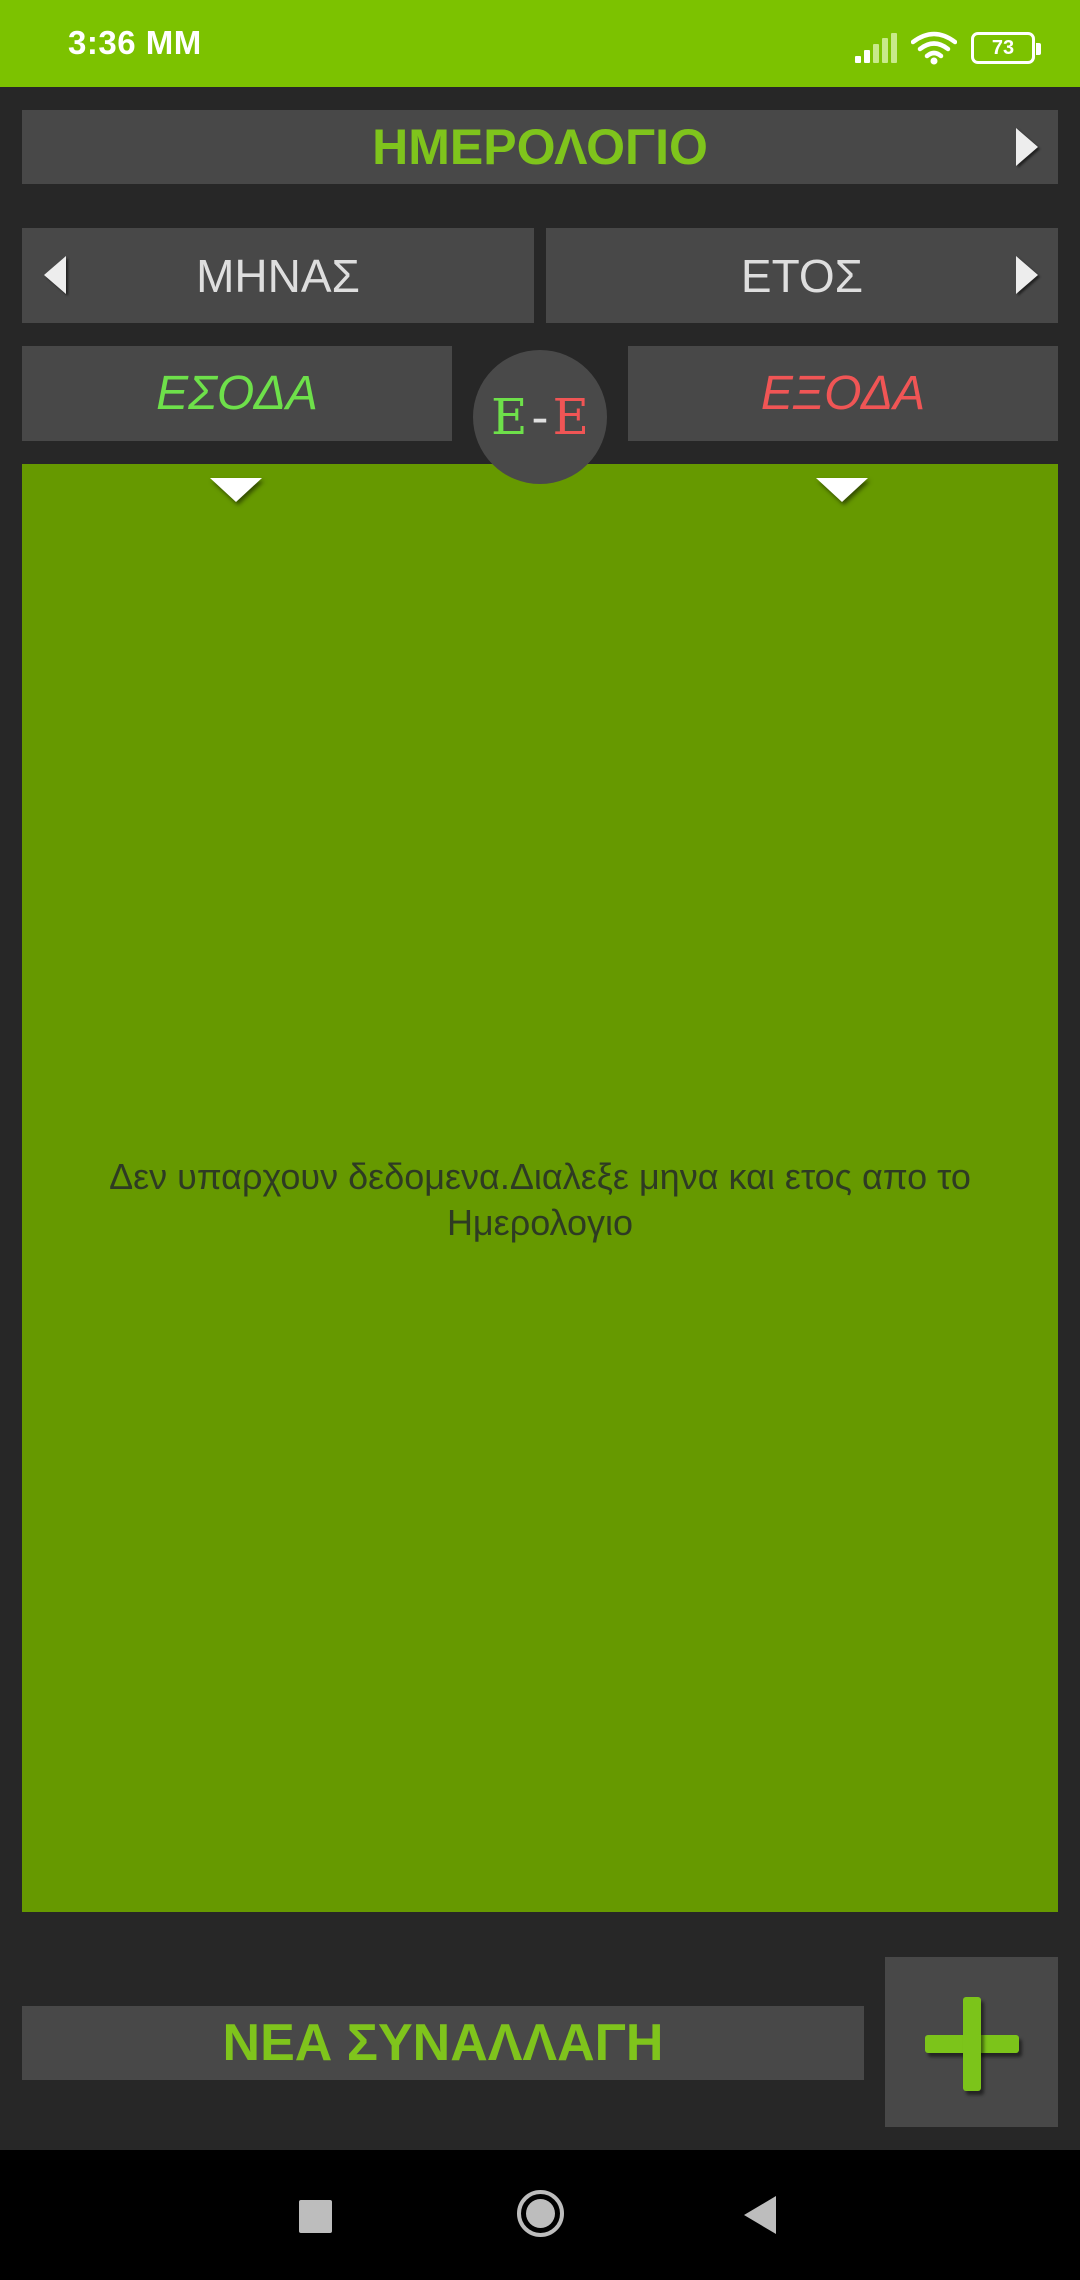  Describe the element at coordinates (1003, 47) in the screenshot. I see `battery-level: 73` at that location.